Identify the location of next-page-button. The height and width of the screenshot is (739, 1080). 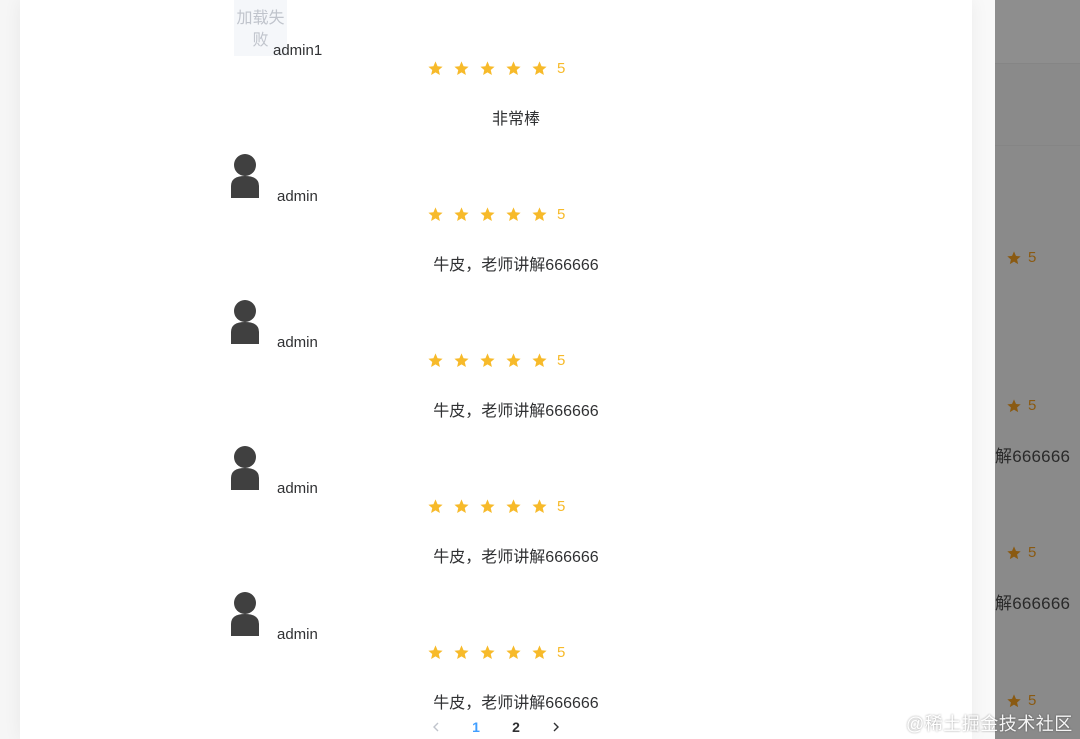
(556, 727).